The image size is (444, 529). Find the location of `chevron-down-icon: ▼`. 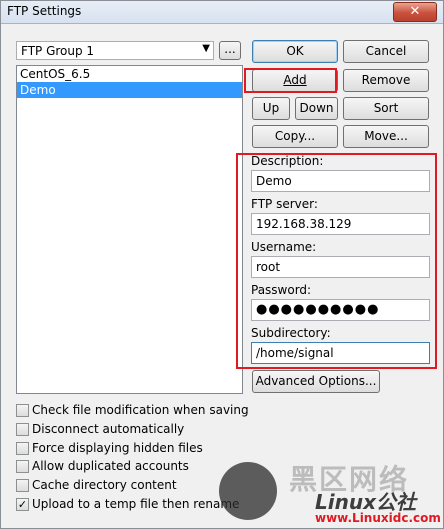

chevron-down-icon: ▼ is located at coordinates (206, 48).